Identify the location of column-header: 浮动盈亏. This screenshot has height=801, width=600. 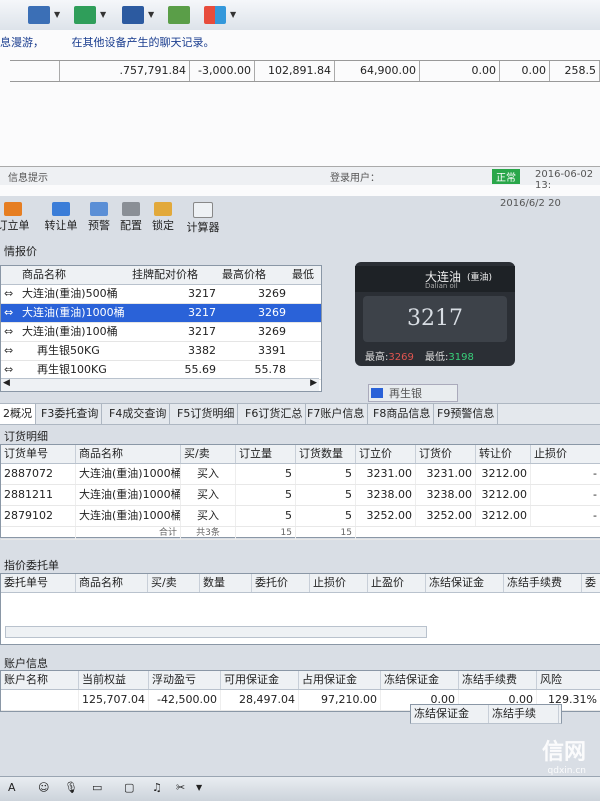
(185, 680).